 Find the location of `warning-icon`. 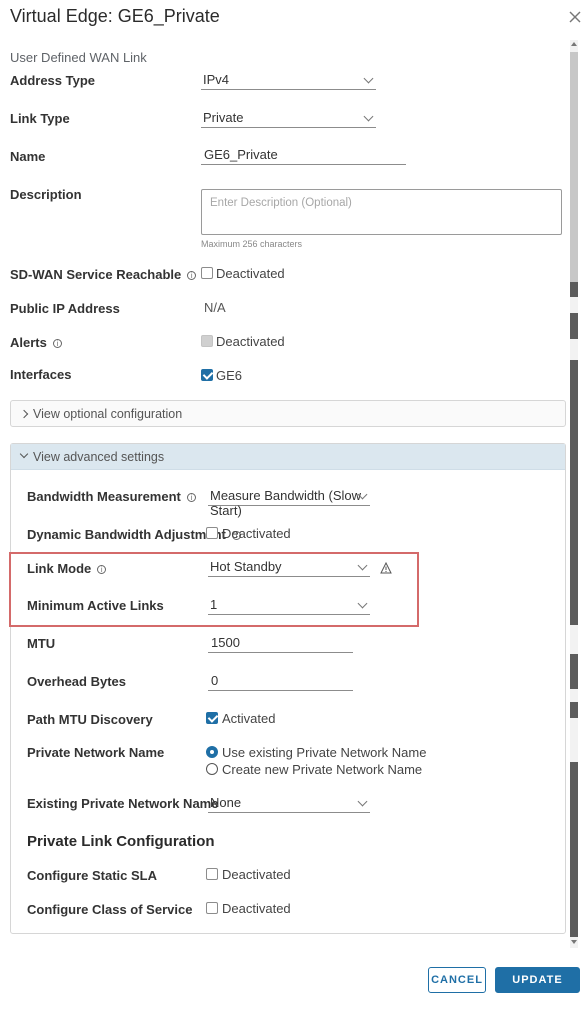

warning-icon is located at coordinates (386, 568).